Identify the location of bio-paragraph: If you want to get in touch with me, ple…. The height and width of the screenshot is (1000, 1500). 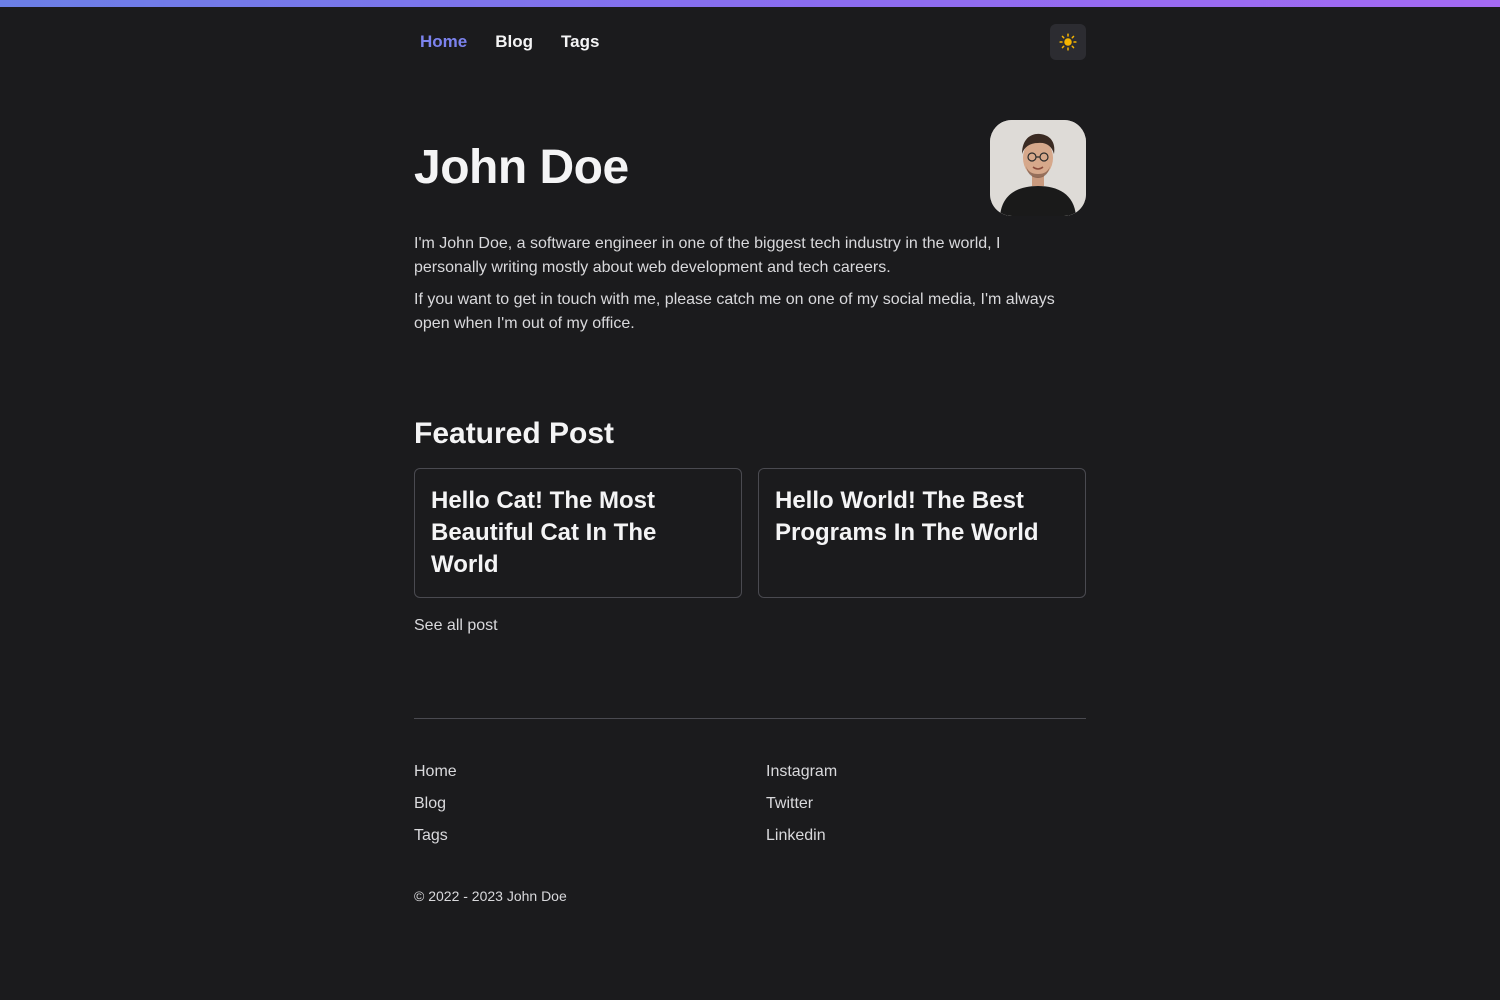
(734, 311).